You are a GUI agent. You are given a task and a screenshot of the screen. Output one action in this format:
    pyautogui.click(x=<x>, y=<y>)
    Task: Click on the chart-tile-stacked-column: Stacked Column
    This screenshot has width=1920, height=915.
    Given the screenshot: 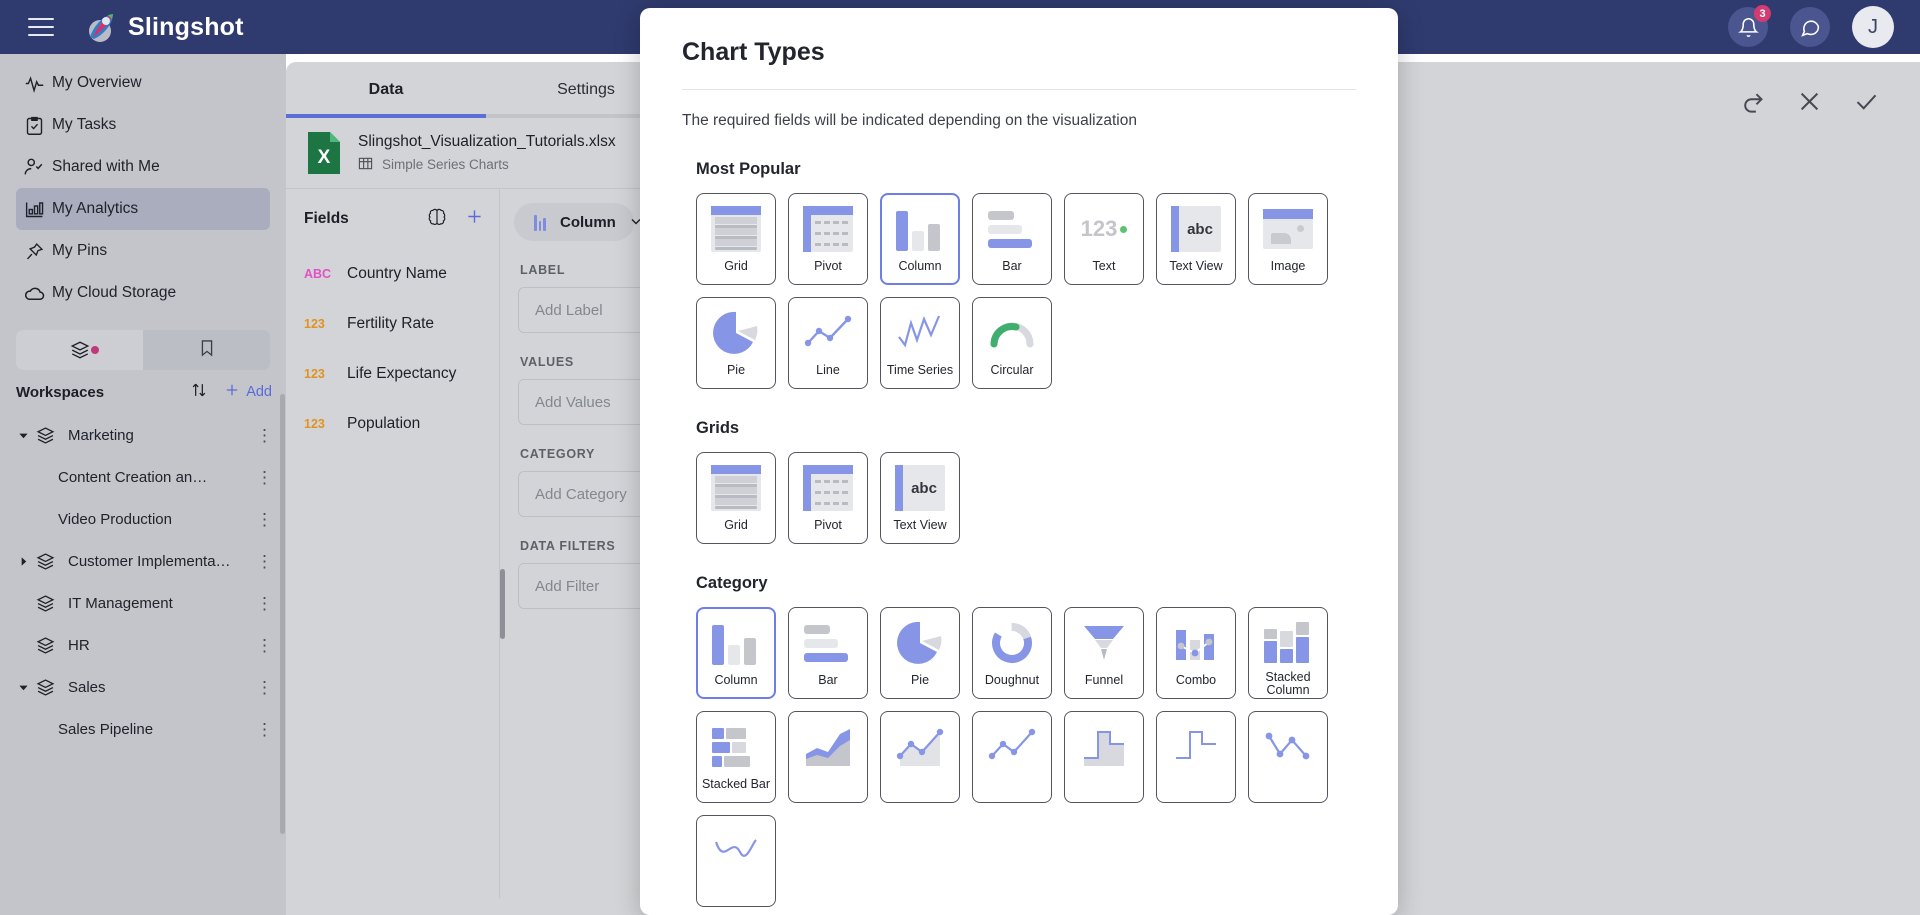 What is the action you would take?
    pyautogui.click(x=1288, y=653)
    